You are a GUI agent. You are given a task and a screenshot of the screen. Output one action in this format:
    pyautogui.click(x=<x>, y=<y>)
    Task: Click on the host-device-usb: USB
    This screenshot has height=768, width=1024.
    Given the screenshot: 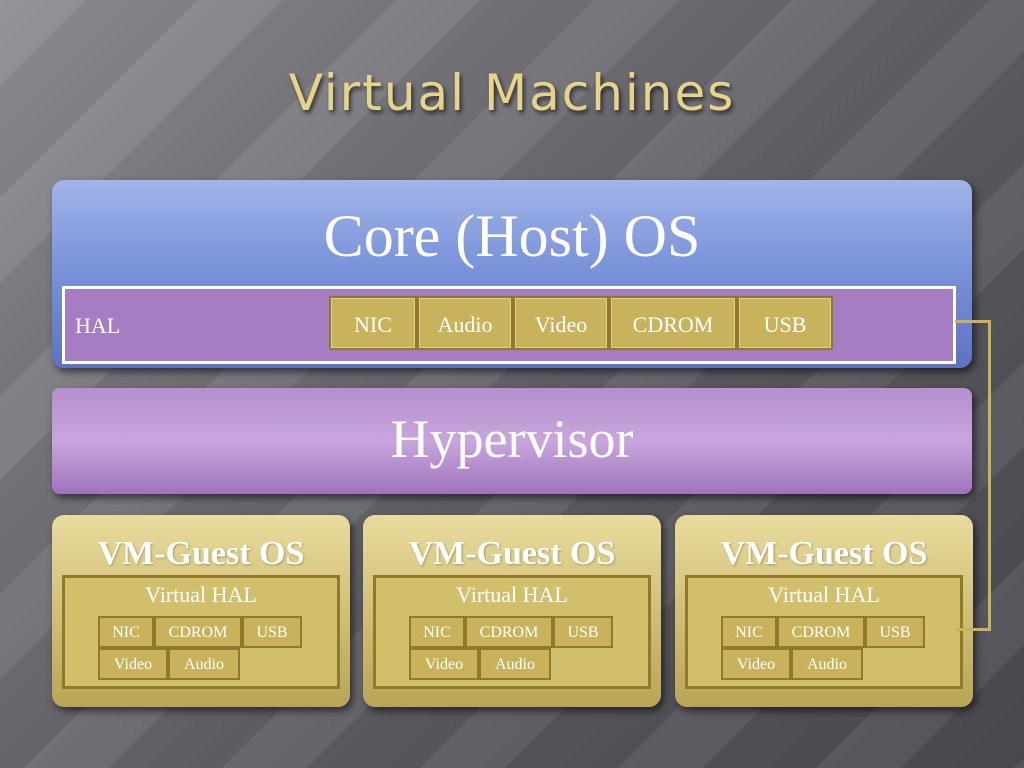 What is the action you would take?
    pyautogui.click(x=785, y=323)
    